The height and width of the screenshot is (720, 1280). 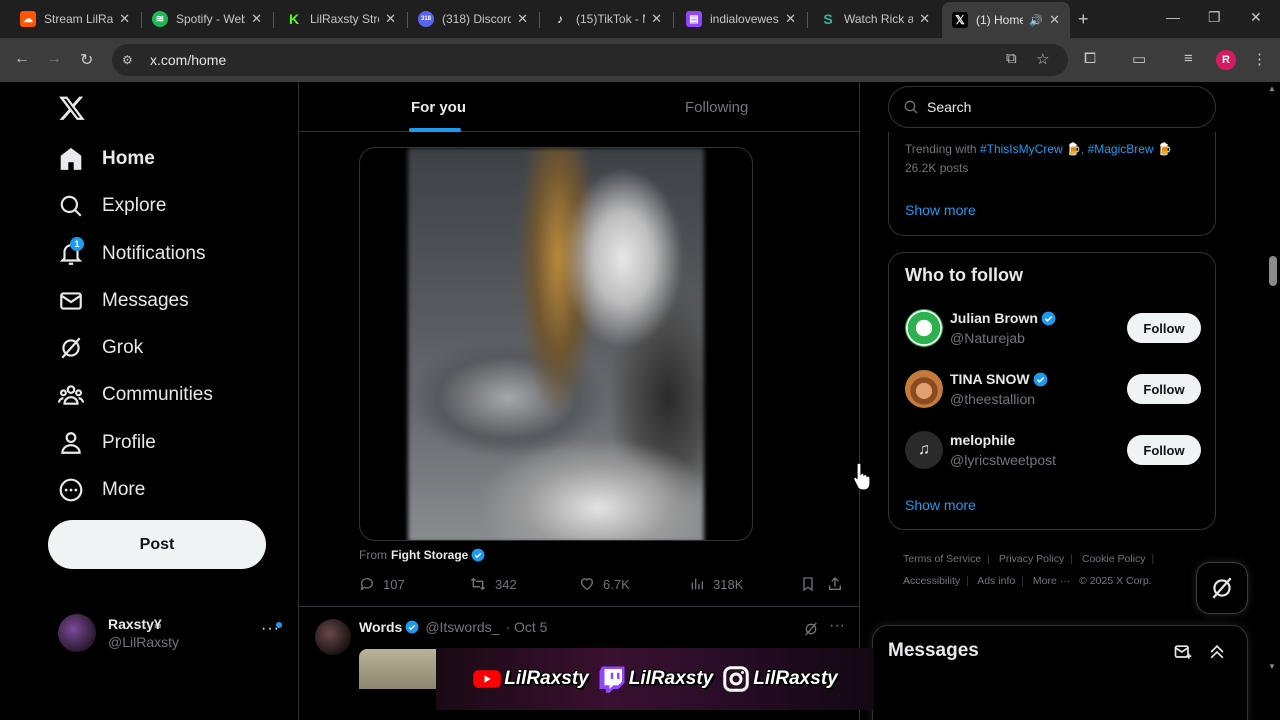 What do you see at coordinates (1272, 88) in the screenshot?
I see `scroll-up-arrow-icon: ▲` at bounding box center [1272, 88].